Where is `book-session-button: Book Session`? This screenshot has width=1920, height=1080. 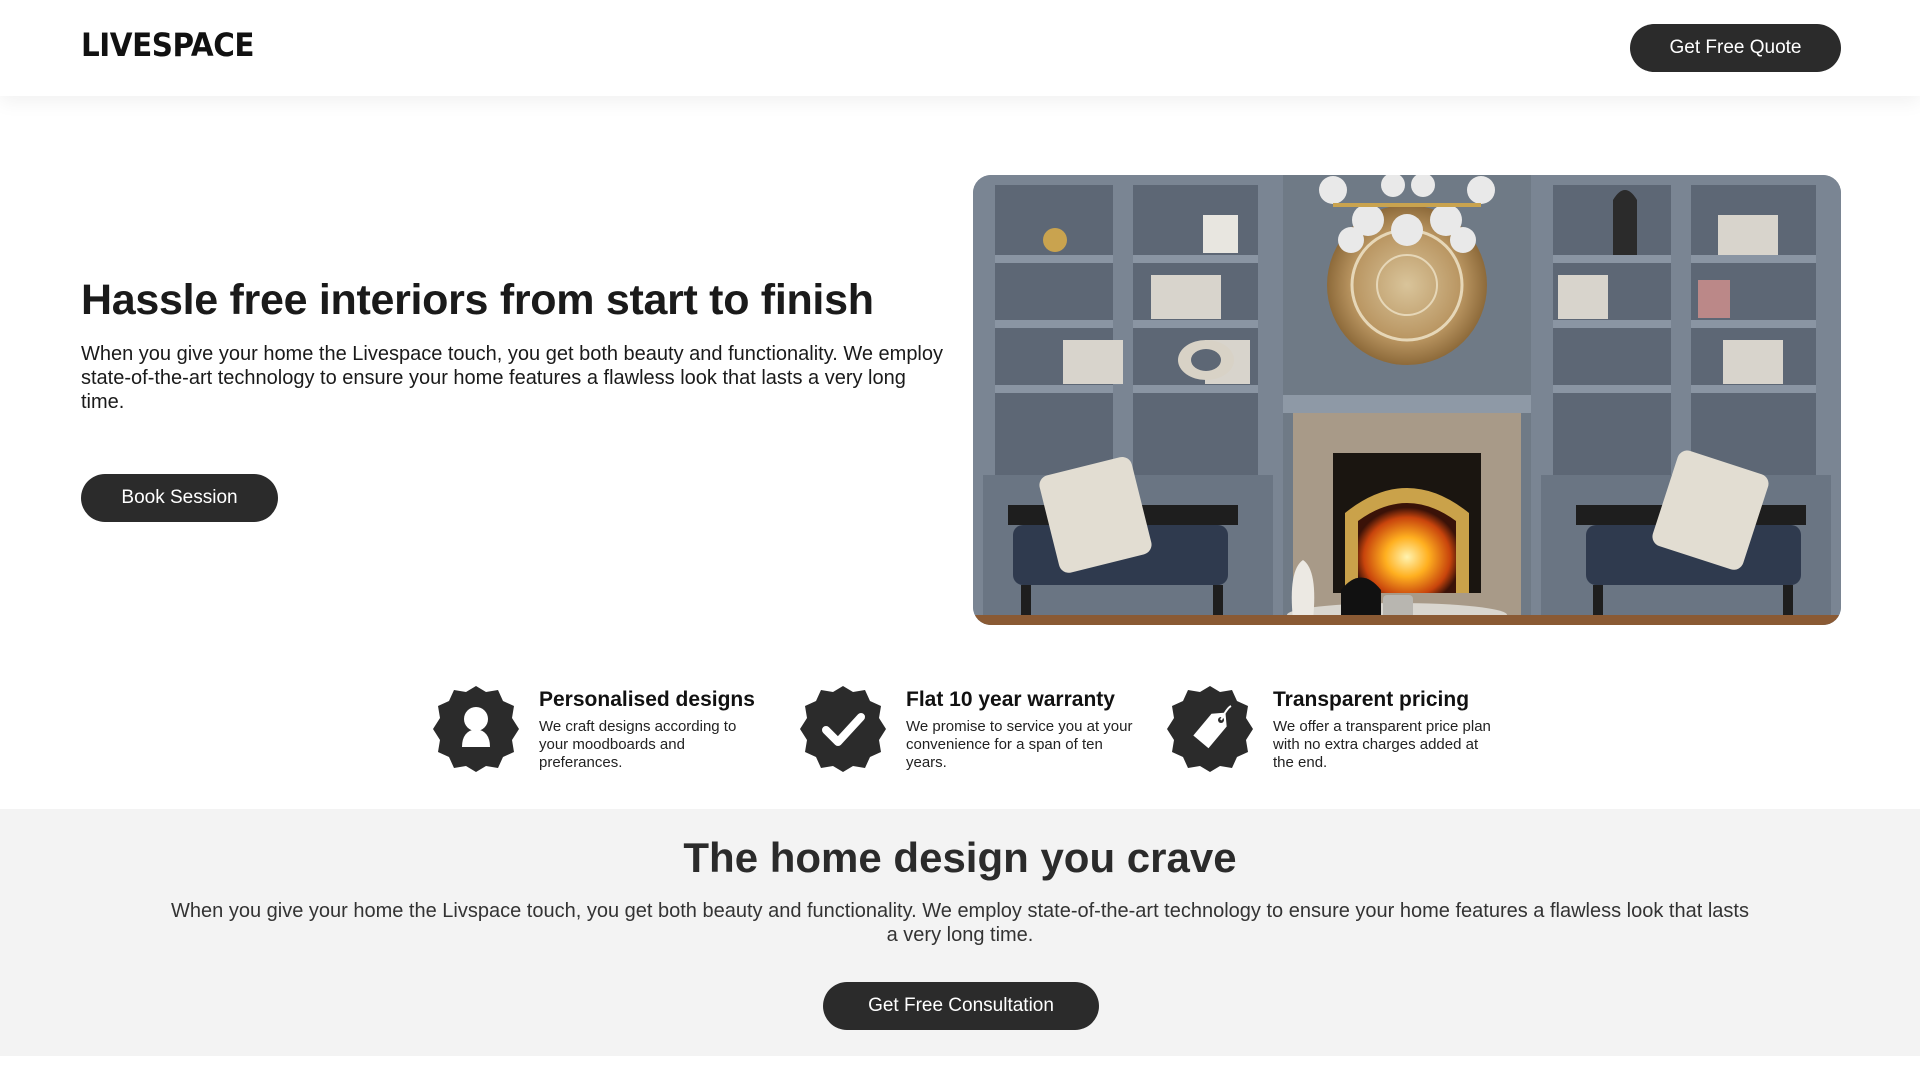 book-session-button: Book Session is located at coordinates (179, 498).